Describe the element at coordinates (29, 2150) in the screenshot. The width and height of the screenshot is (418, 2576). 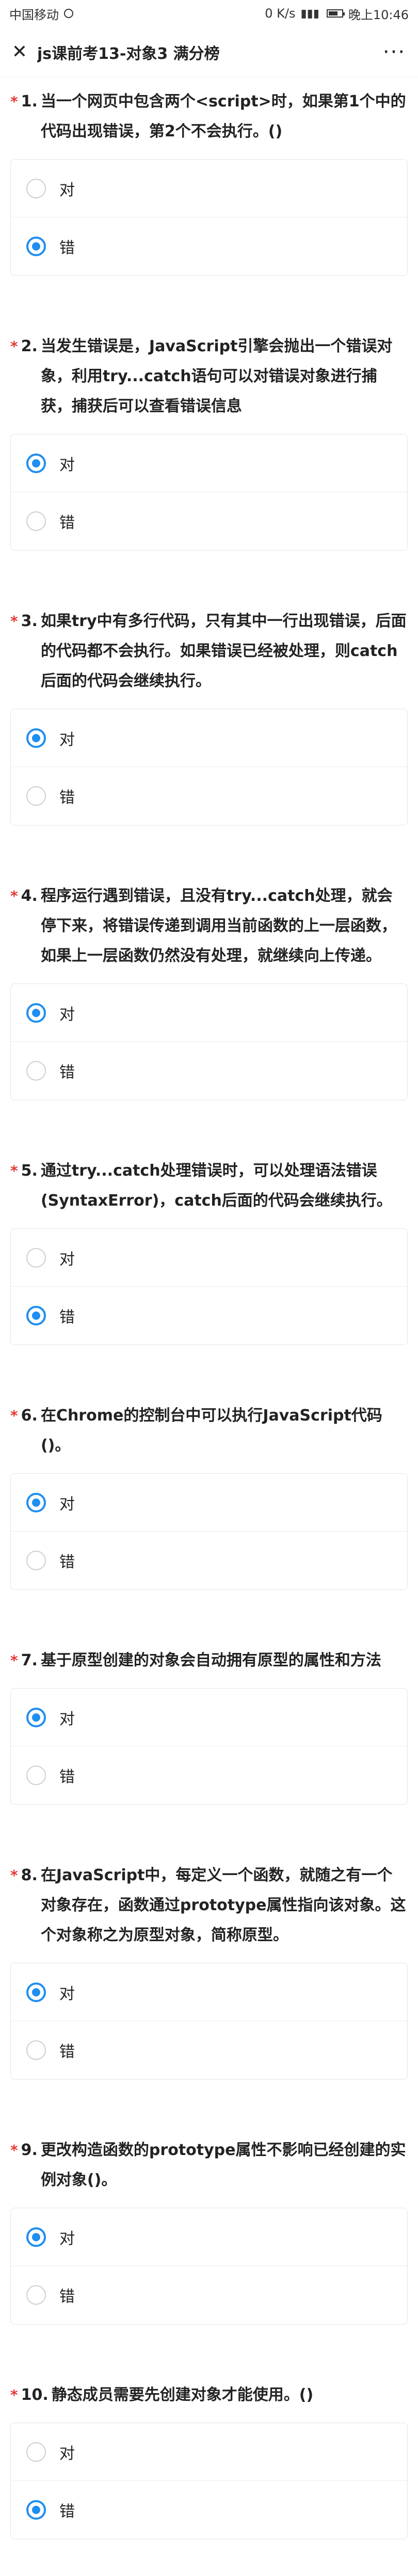
I see `question-number: 9.` at that location.